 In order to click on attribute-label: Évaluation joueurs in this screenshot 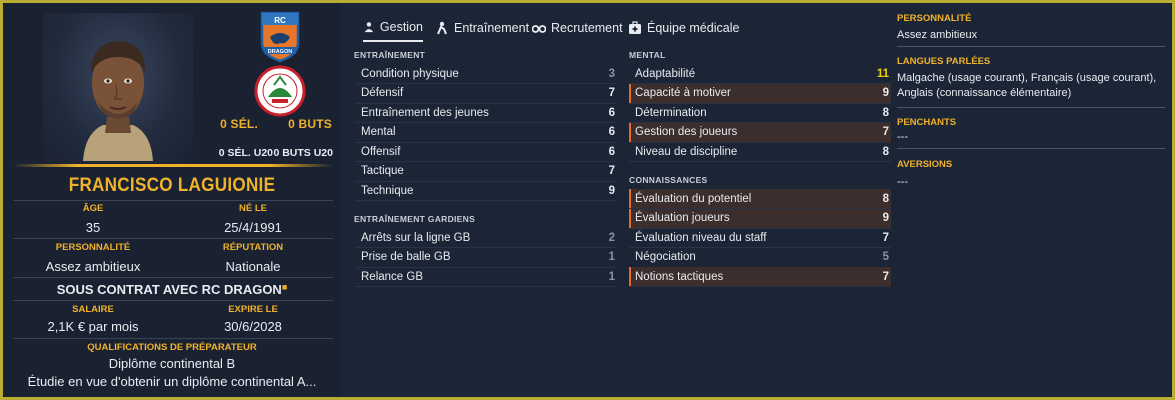, I will do `click(682, 218)`.